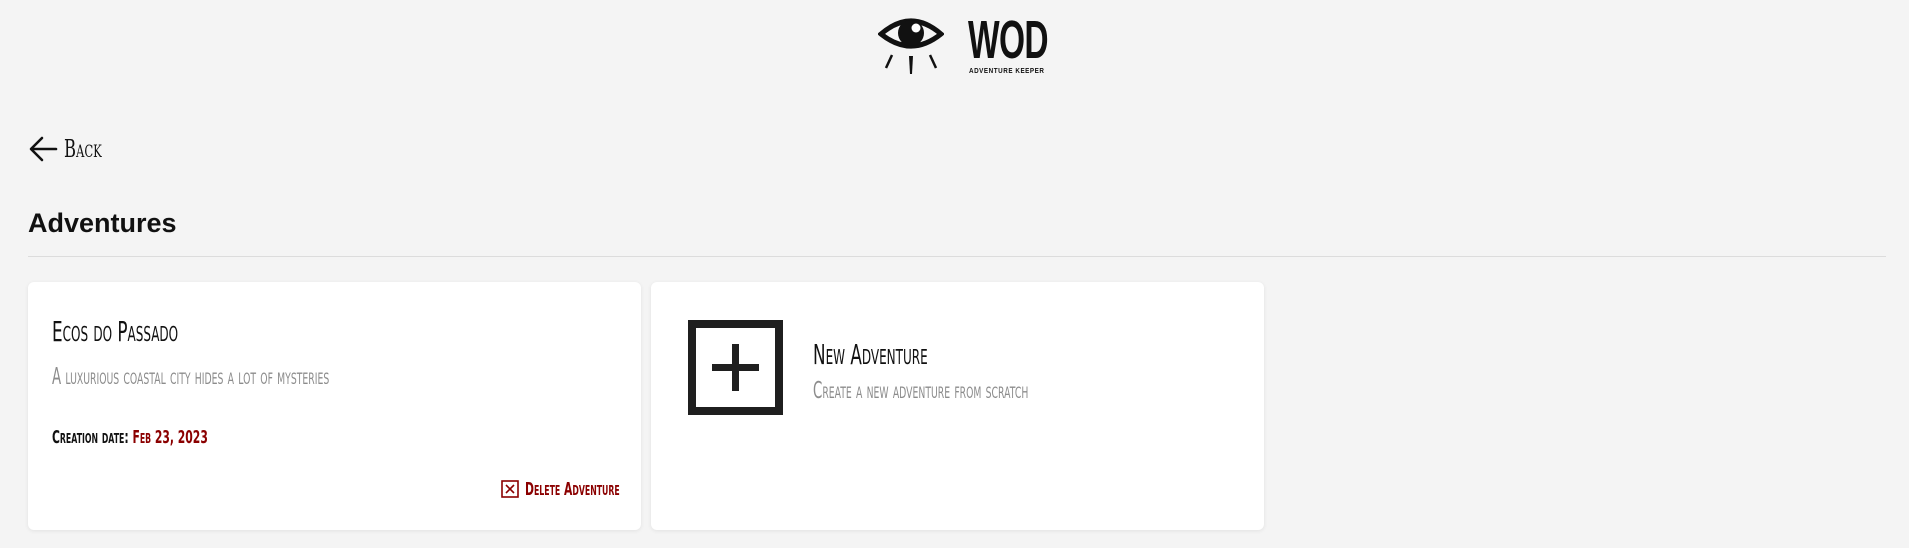 Image resolution: width=1909 pixels, height=548 pixels. What do you see at coordinates (83, 149) in the screenshot?
I see `back-label: Back` at bounding box center [83, 149].